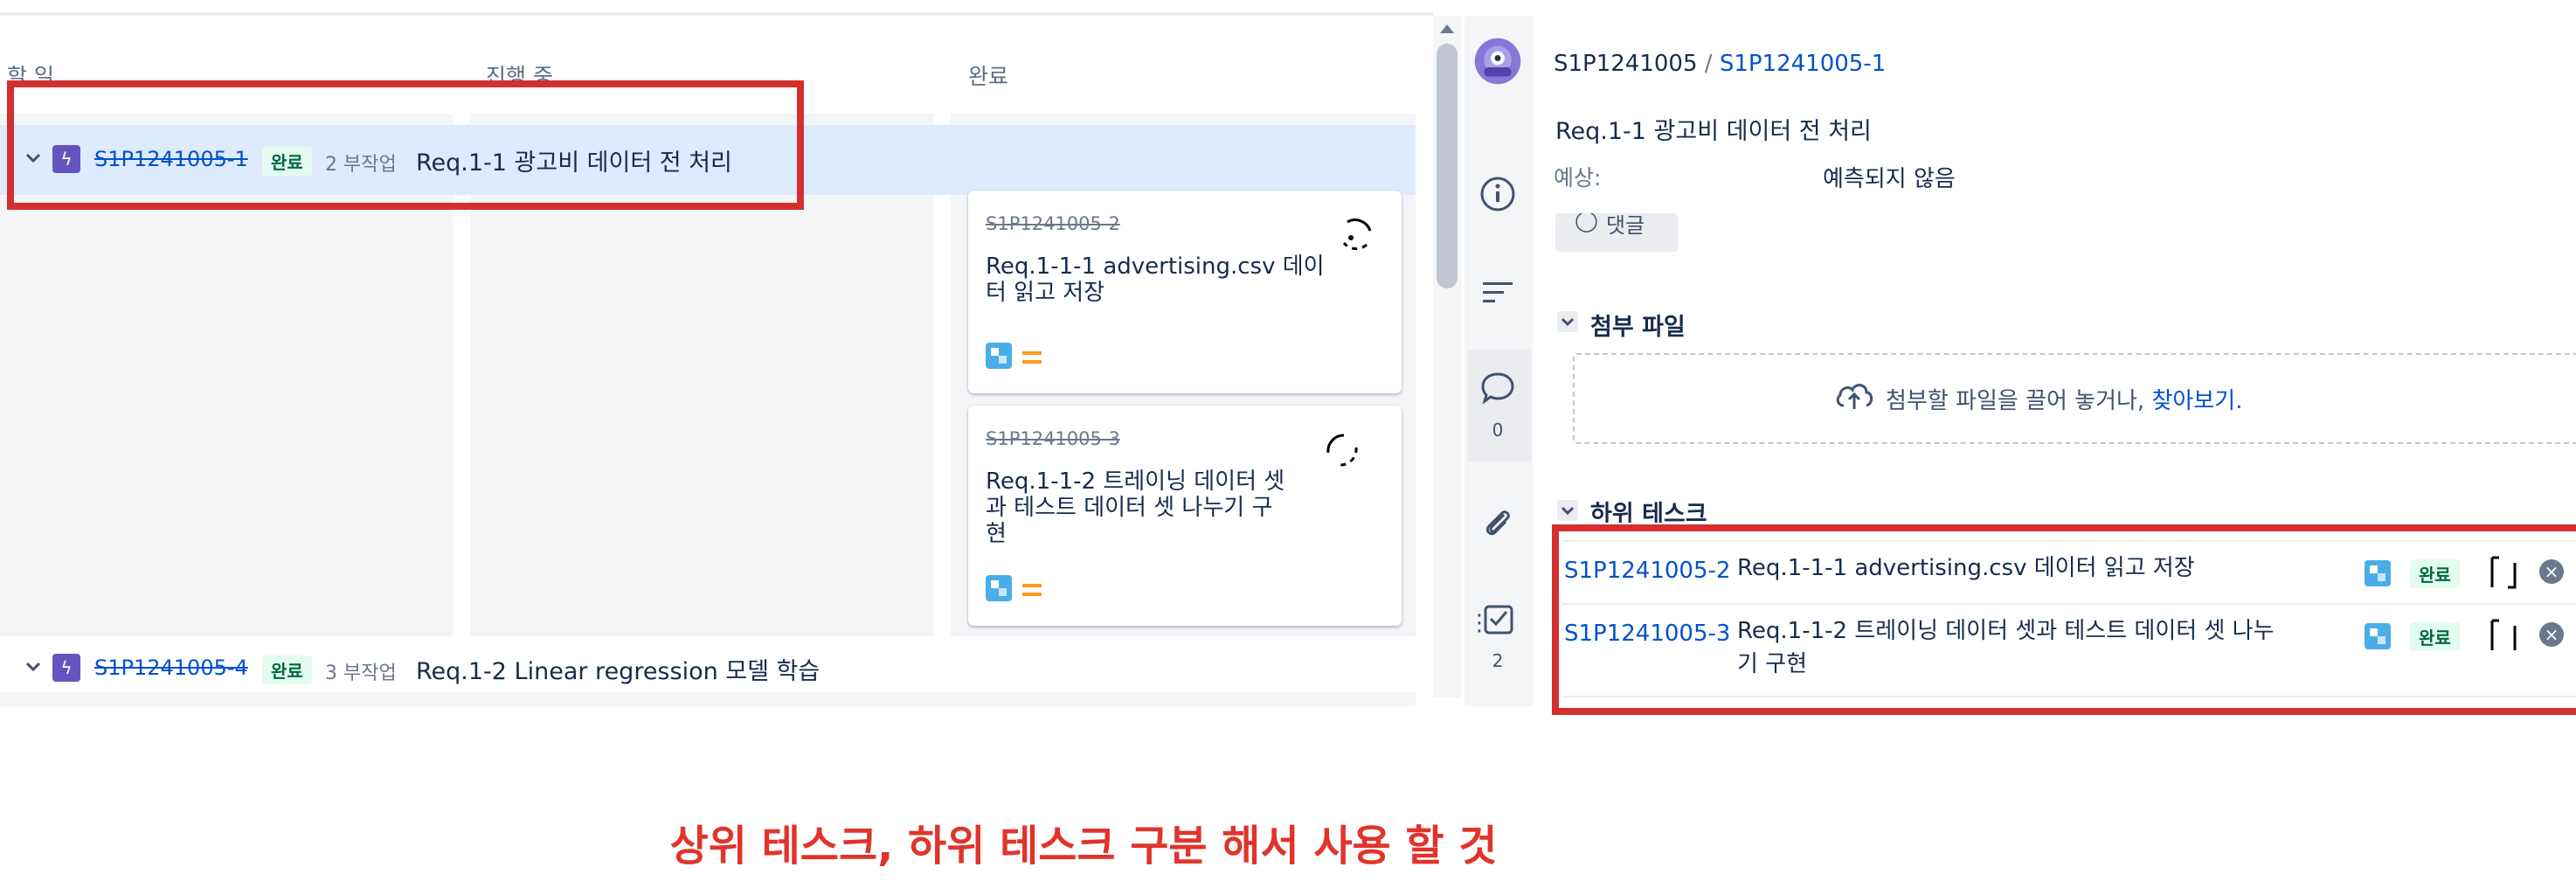  What do you see at coordinates (1498, 430) in the screenshot?
I see `comment-count: 0` at bounding box center [1498, 430].